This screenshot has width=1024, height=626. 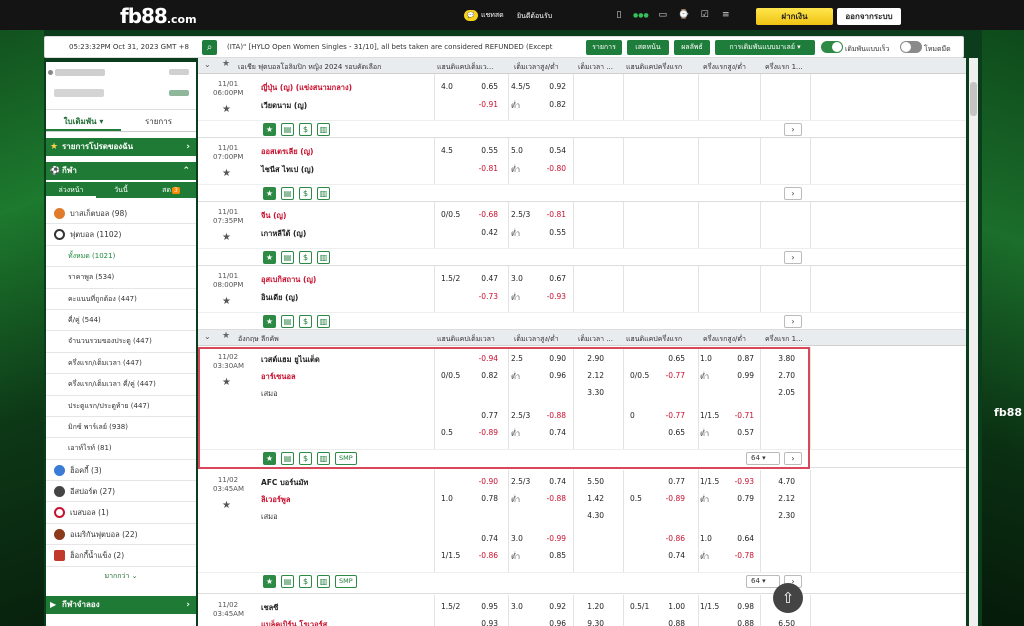 I want to click on menu-icon: ≡, so click(x=726, y=15).